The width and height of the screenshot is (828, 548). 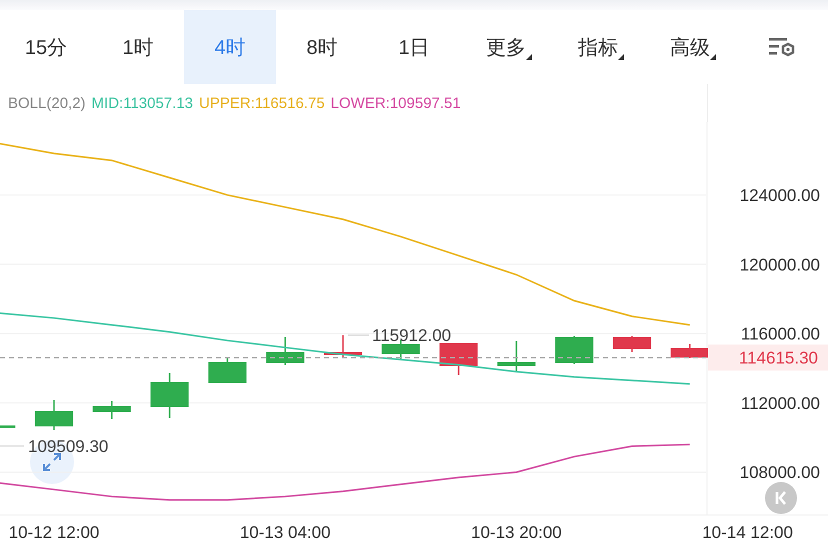 What do you see at coordinates (143, 103) in the screenshot?
I see `indicator-value: MID:113057.13` at bounding box center [143, 103].